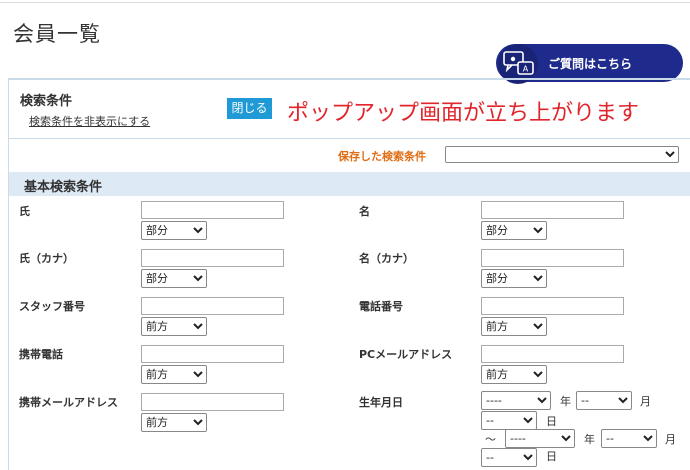  Describe the element at coordinates (349, 138) in the screenshot. I see `divider` at that location.